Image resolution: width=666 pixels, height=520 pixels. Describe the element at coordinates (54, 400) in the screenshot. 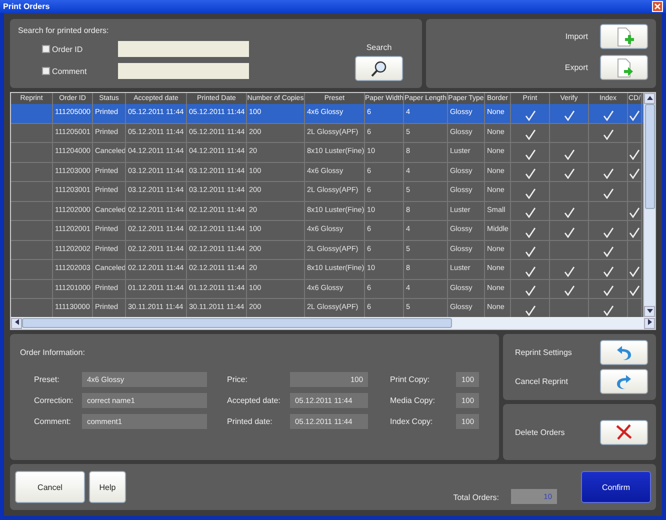

I see `field-label: Correction:` at that location.